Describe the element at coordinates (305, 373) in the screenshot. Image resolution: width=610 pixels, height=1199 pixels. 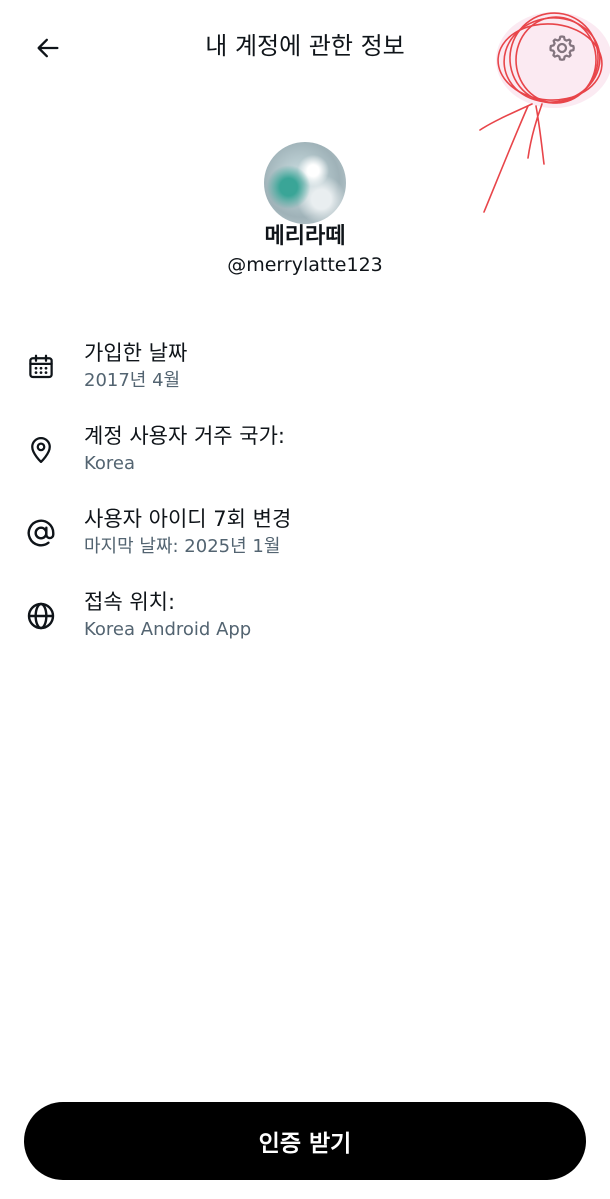
I see `info-item-join-date: 가입한 날짜 2017년 4월` at that location.